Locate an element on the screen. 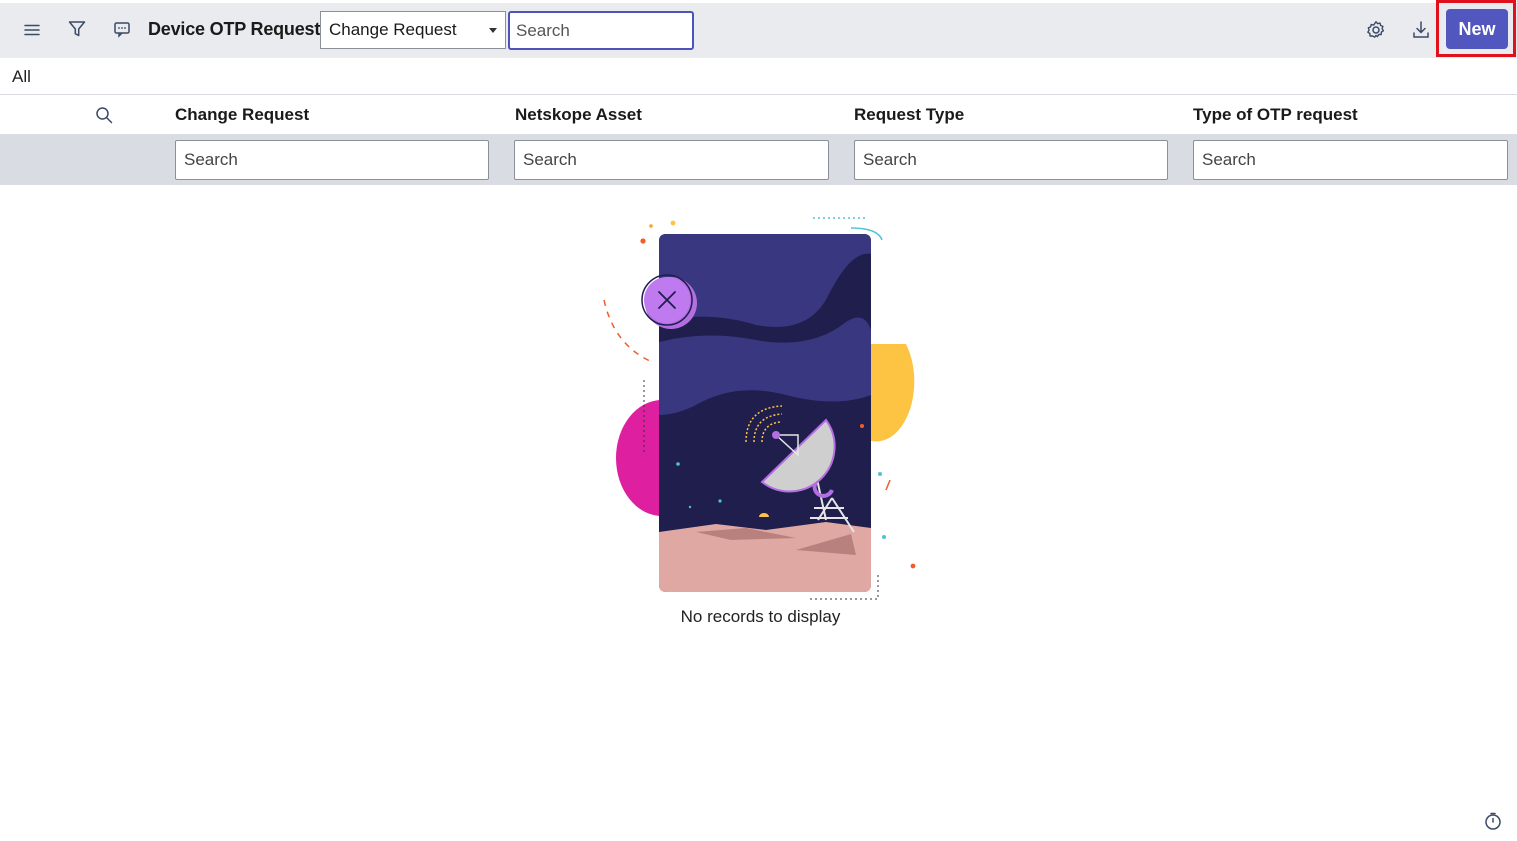 The image size is (1517, 841). column-header-netskope-asset: Netskope Asset is located at coordinates (578, 115).